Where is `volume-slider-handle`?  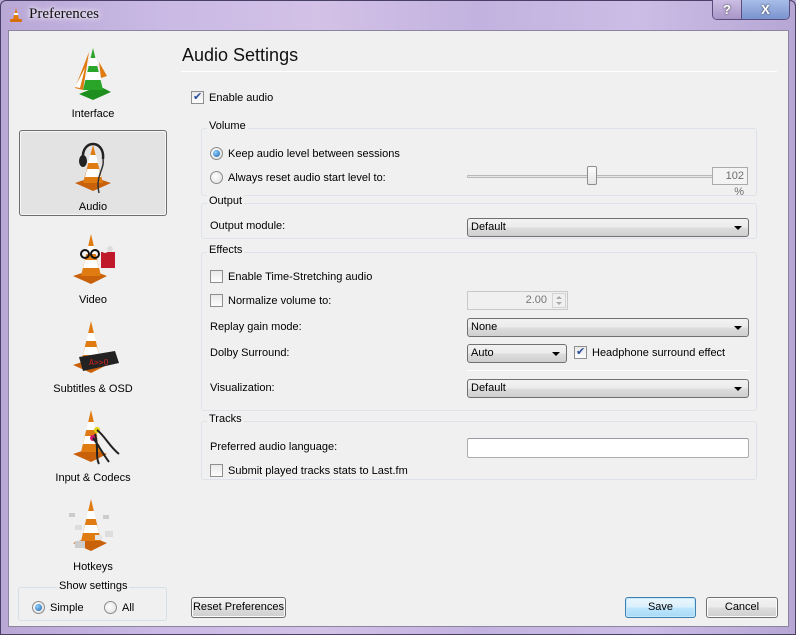 volume-slider-handle is located at coordinates (592, 175).